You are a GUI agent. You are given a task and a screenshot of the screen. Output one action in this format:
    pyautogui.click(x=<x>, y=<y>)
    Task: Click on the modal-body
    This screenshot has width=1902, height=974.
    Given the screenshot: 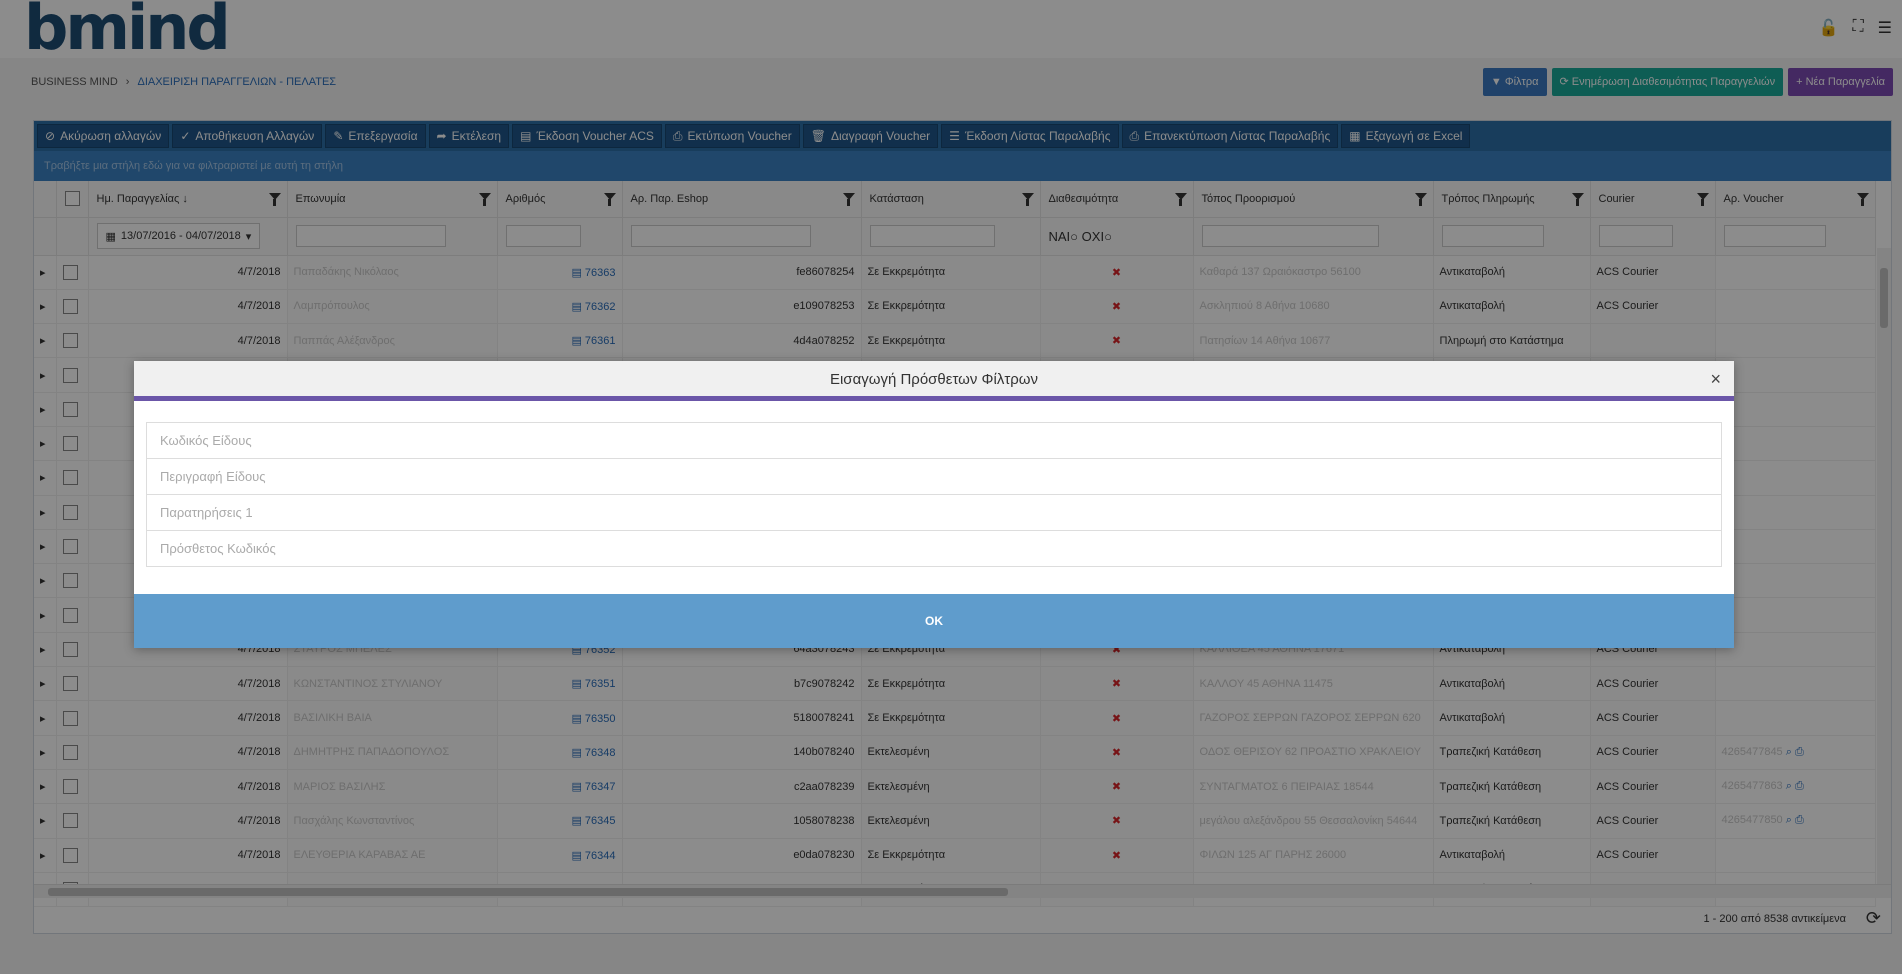 What is the action you would take?
    pyautogui.click(x=934, y=484)
    